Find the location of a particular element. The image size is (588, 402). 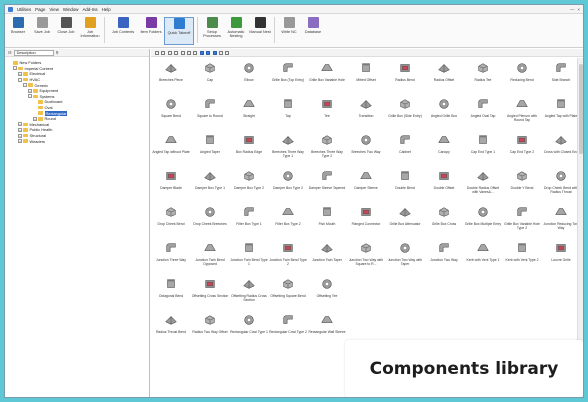

component-item: Reducing Bend is located at coordinates (522, 78).